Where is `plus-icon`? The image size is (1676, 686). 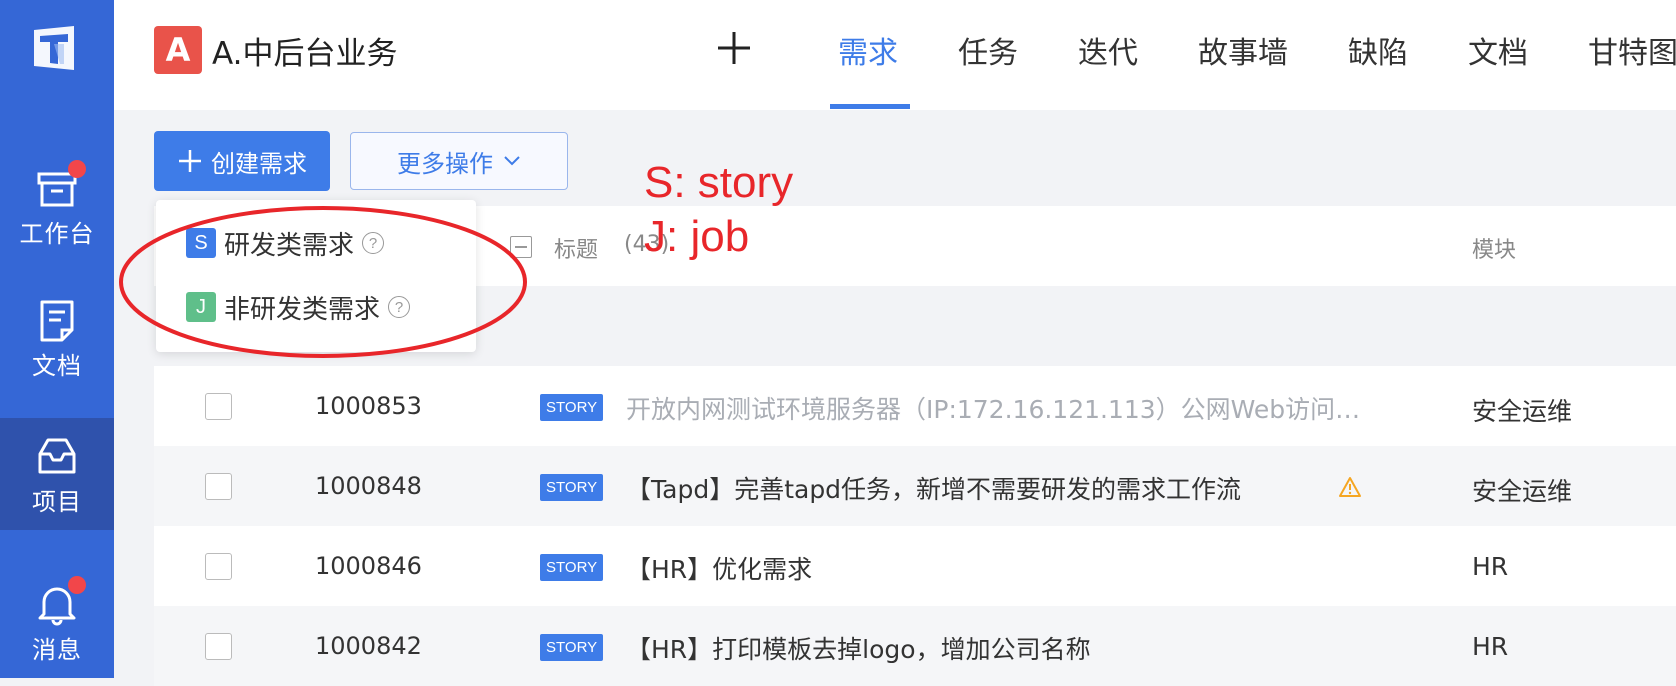
plus-icon is located at coordinates (190, 161).